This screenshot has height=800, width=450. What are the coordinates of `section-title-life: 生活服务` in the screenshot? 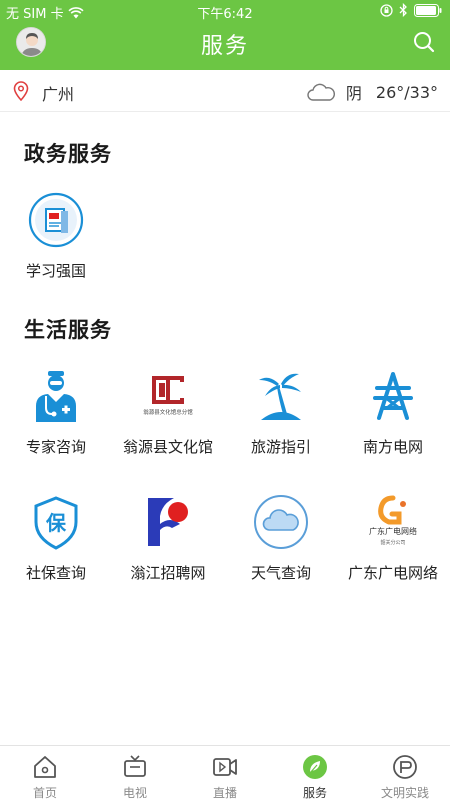 It's located at (68, 330).